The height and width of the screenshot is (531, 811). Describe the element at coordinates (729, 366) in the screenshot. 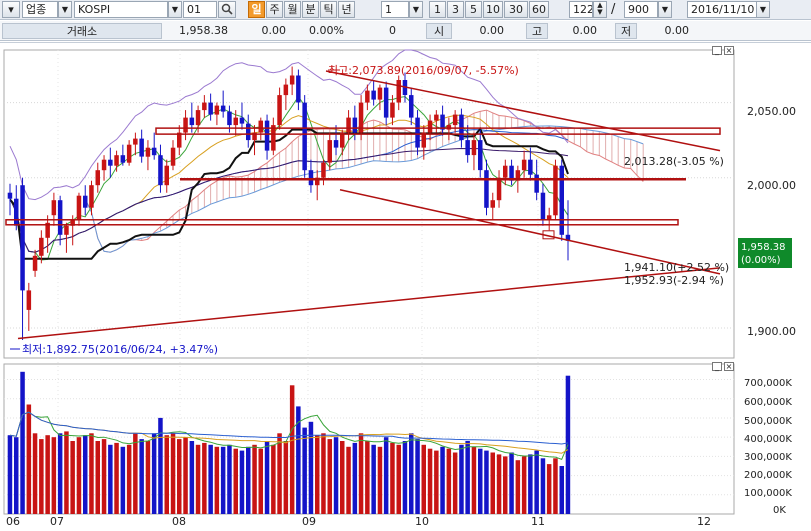

I see `volume-pane-close-button: ×` at that location.